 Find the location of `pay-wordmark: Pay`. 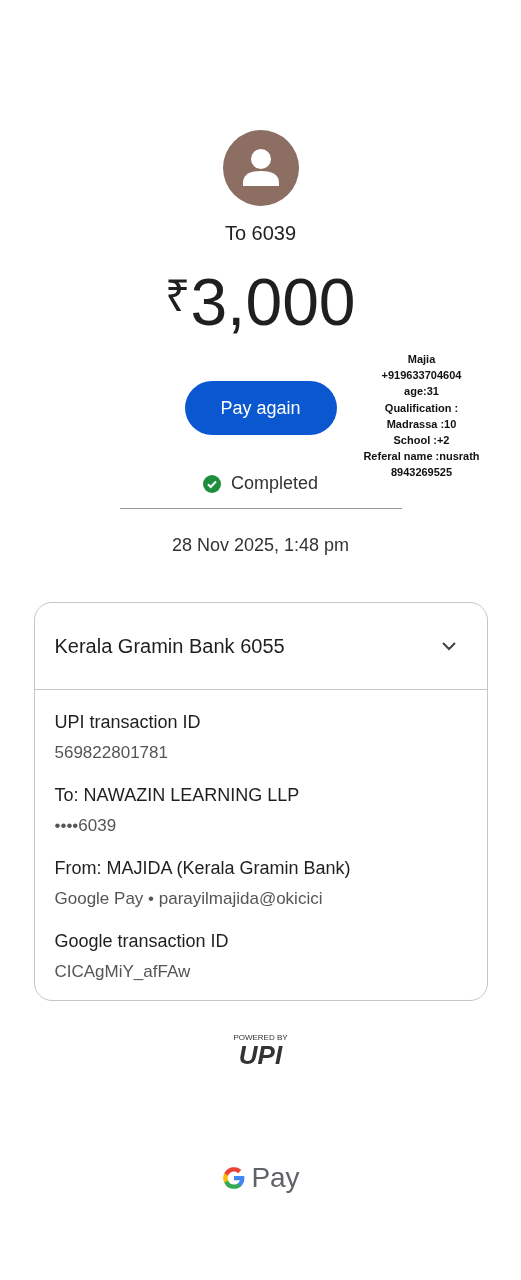

pay-wordmark: Pay is located at coordinates (275, 1178).